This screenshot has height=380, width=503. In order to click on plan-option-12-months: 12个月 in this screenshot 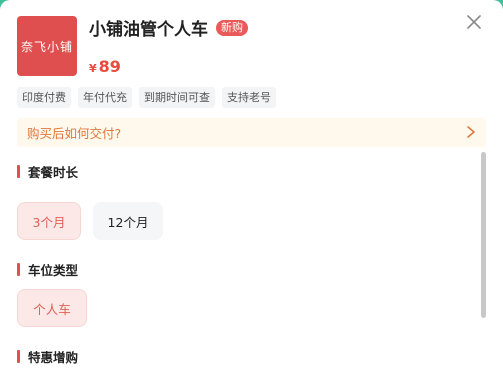, I will do `click(128, 221)`.